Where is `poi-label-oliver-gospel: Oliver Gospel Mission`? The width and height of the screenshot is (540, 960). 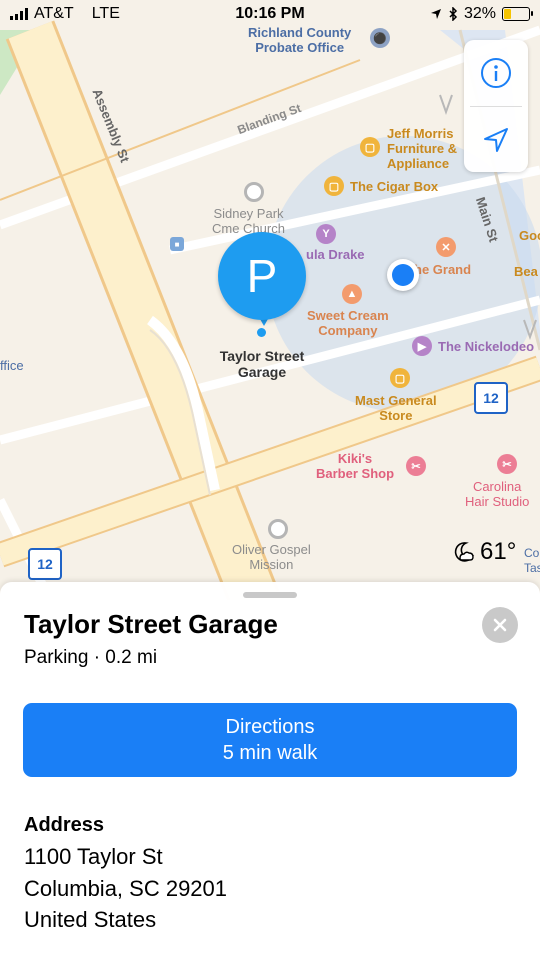 poi-label-oliver-gospel: Oliver Gospel Mission is located at coordinates (271, 557).